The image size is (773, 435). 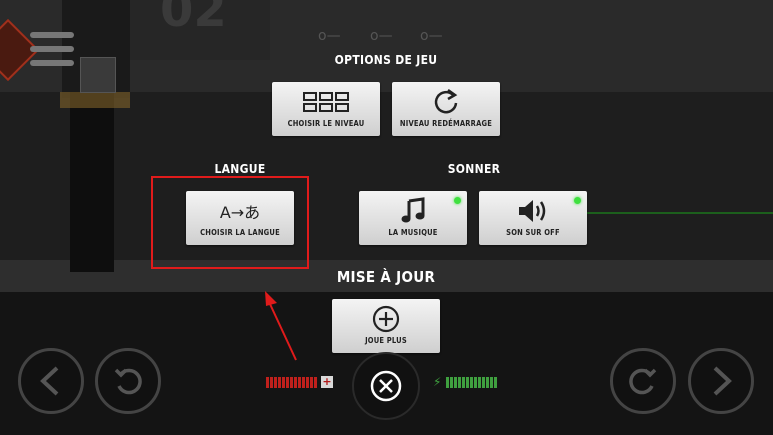 What do you see at coordinates (386, 340) in the screenshot?
I see `play-more-label: JOUE PLUS` at bounding box center [386, 340].